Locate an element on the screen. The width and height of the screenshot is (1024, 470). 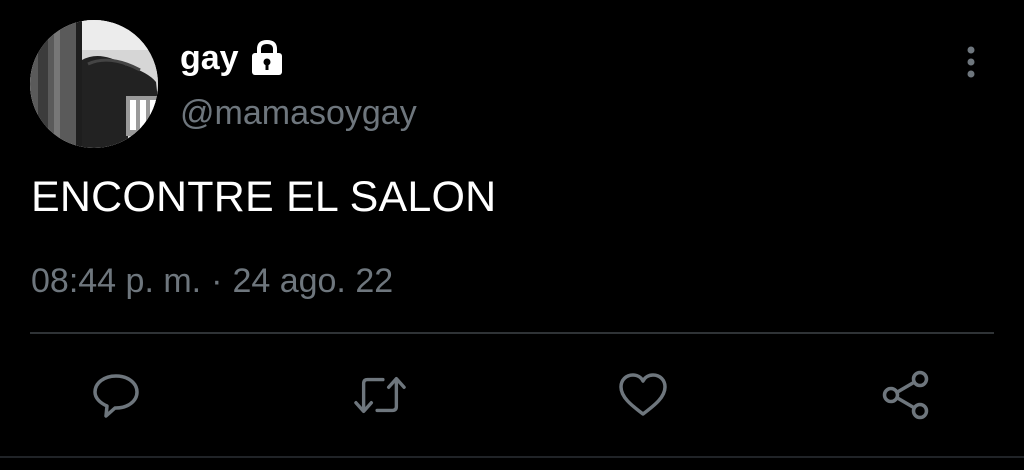
retweet-button is located at coordinates (380, 395).